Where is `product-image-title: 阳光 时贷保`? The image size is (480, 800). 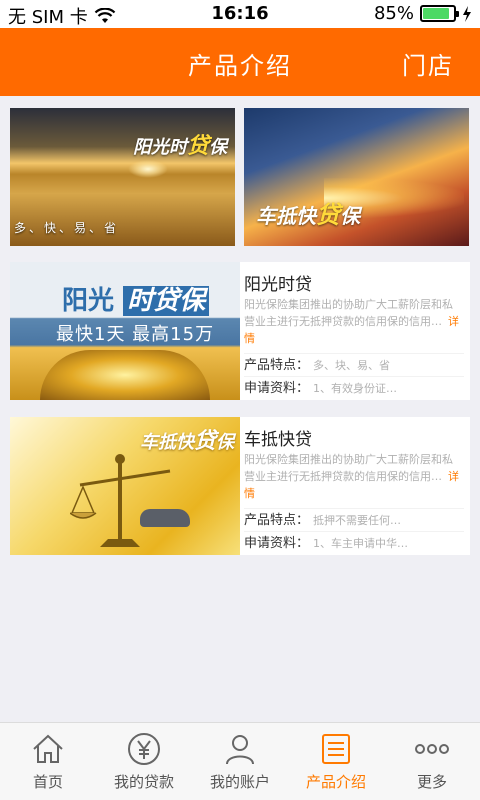
product-image-title: 阳光 时贷保 is located at coordinates (136, 298).